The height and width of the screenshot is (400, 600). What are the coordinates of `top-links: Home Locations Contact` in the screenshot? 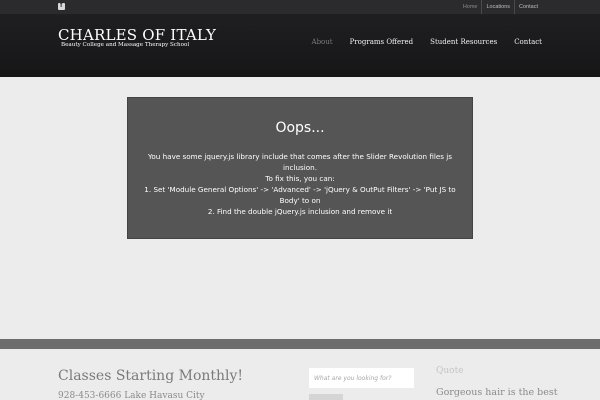 It's located at (500, 7).